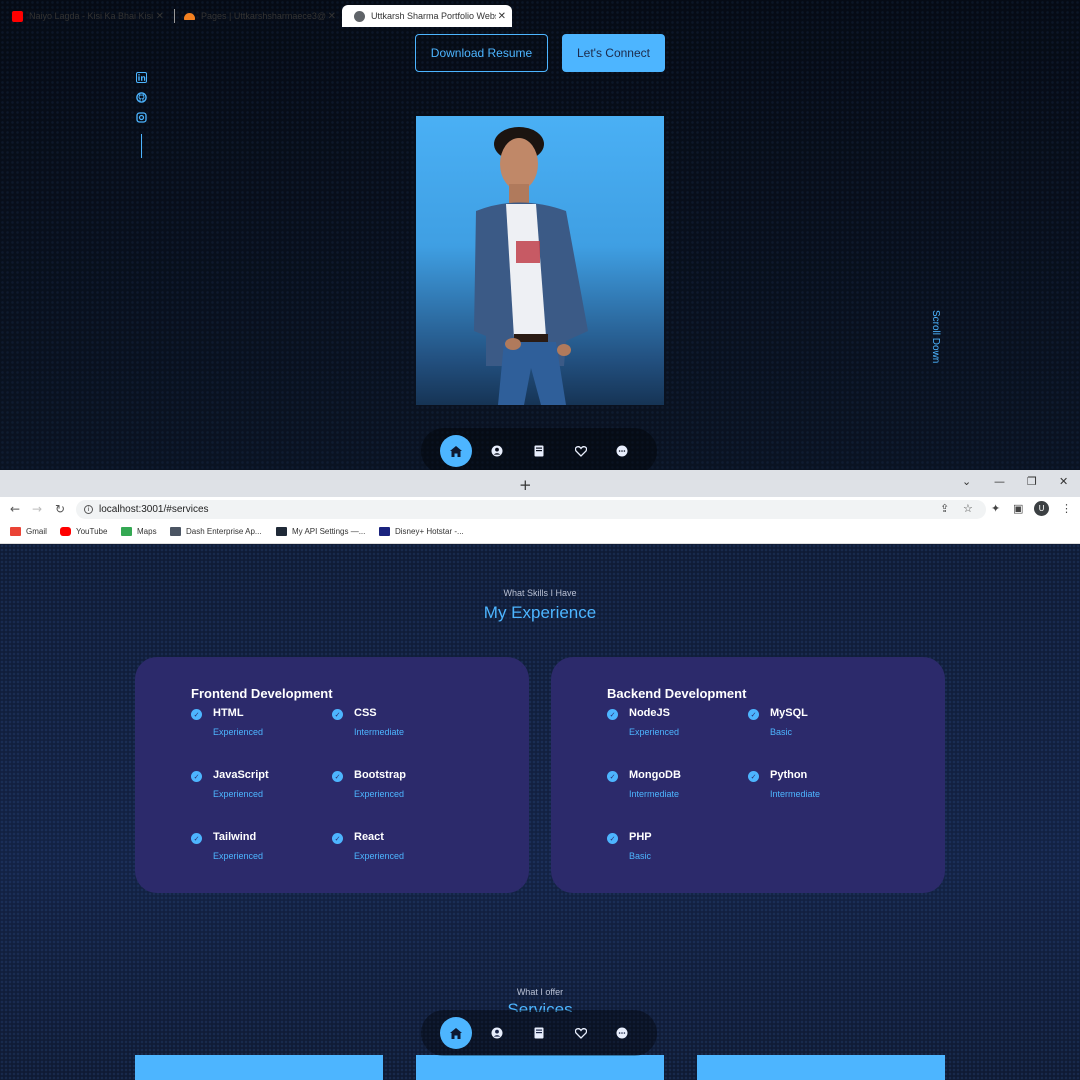  I want to click on new-tab-button: +, so click(525, 485).